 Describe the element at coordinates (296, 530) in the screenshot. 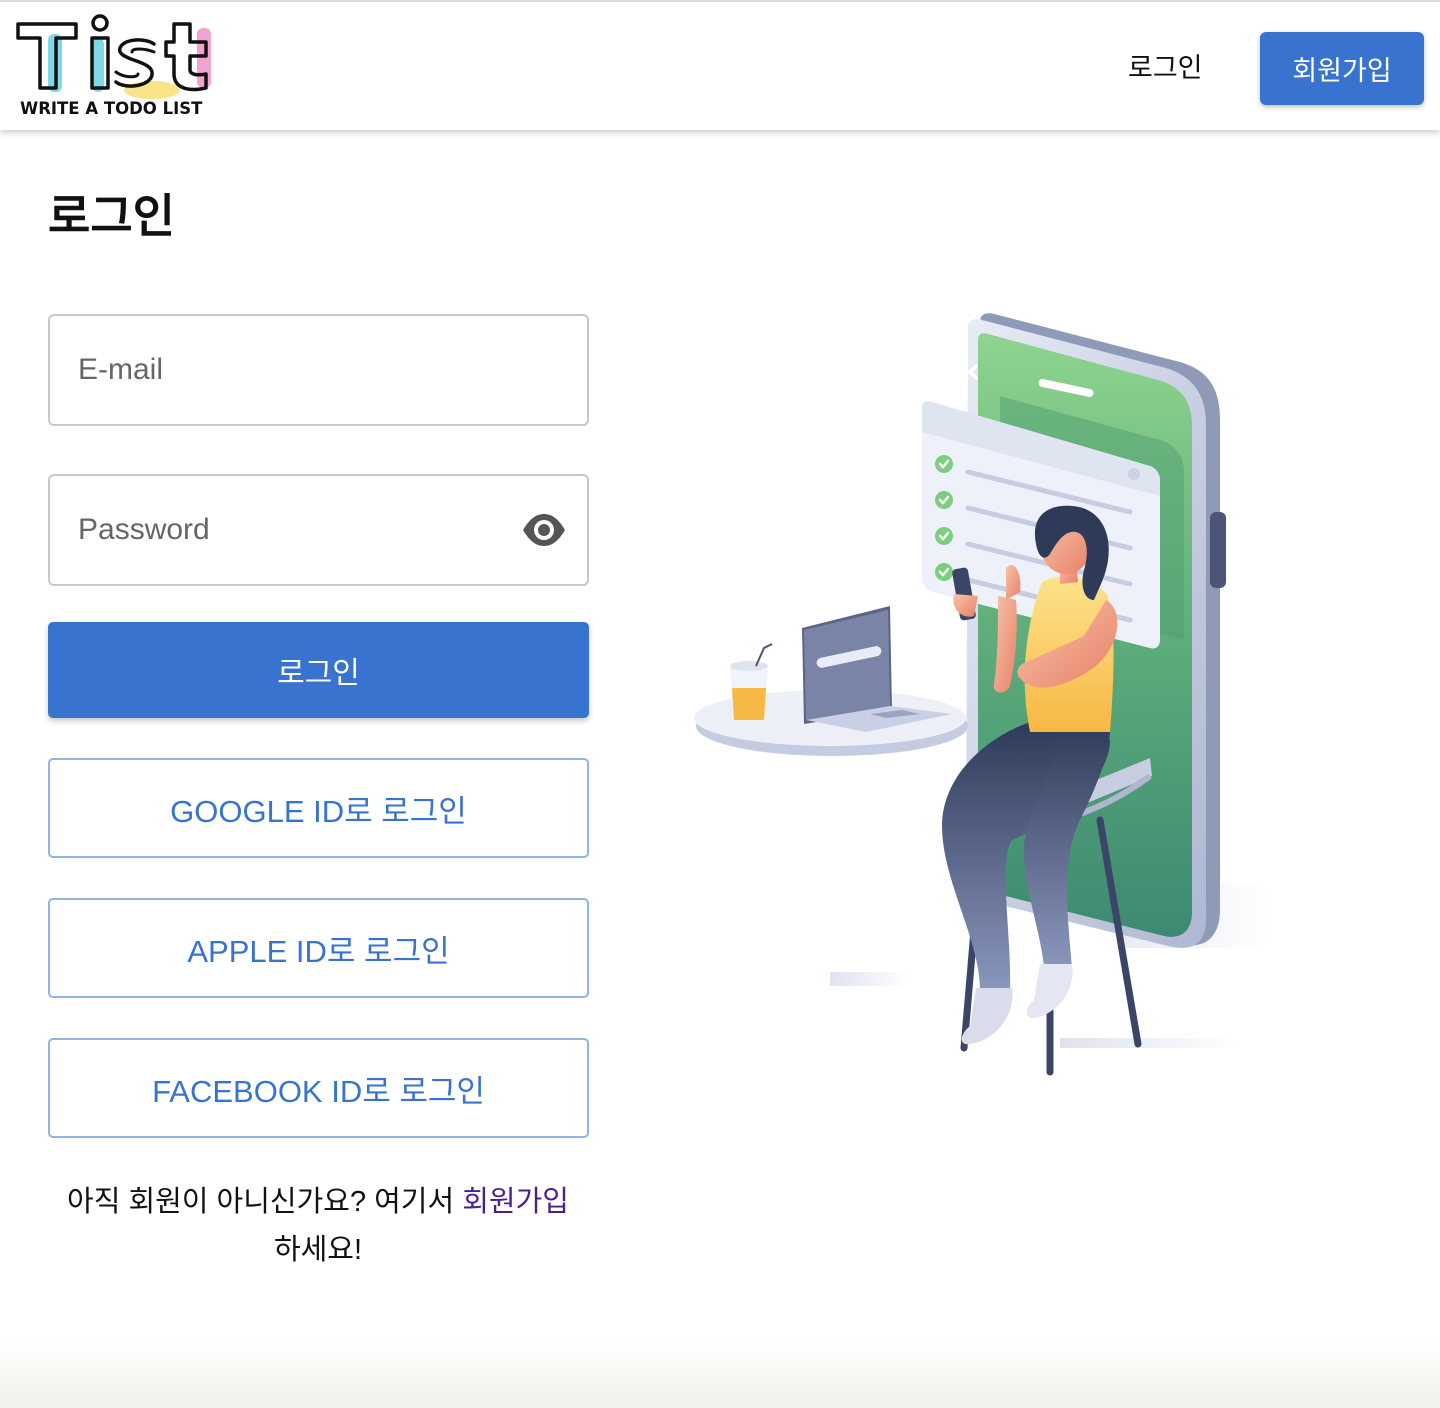

I see `password-input` at that location.